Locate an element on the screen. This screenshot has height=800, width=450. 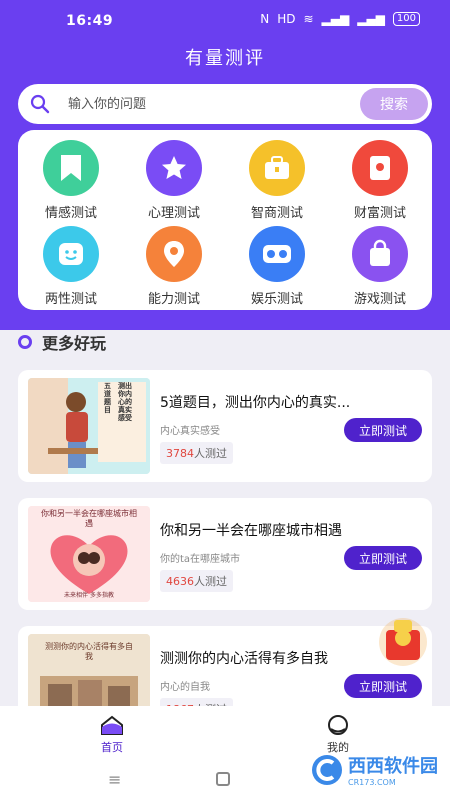
signal-icon: ▂▄▆ is located at coordinates (335, 19).